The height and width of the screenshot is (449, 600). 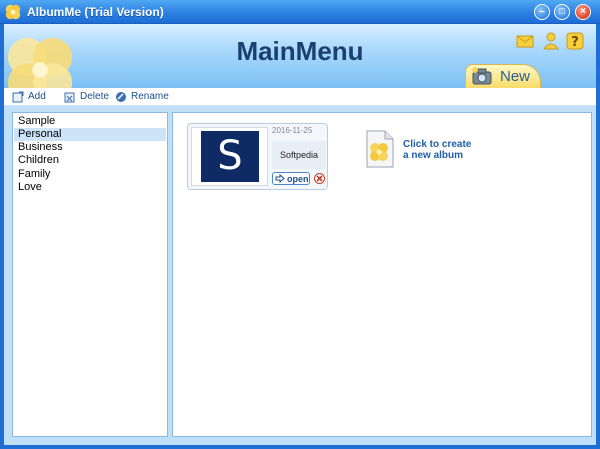 I want to click on flower-logo-icon, so click(x=13, y=12).